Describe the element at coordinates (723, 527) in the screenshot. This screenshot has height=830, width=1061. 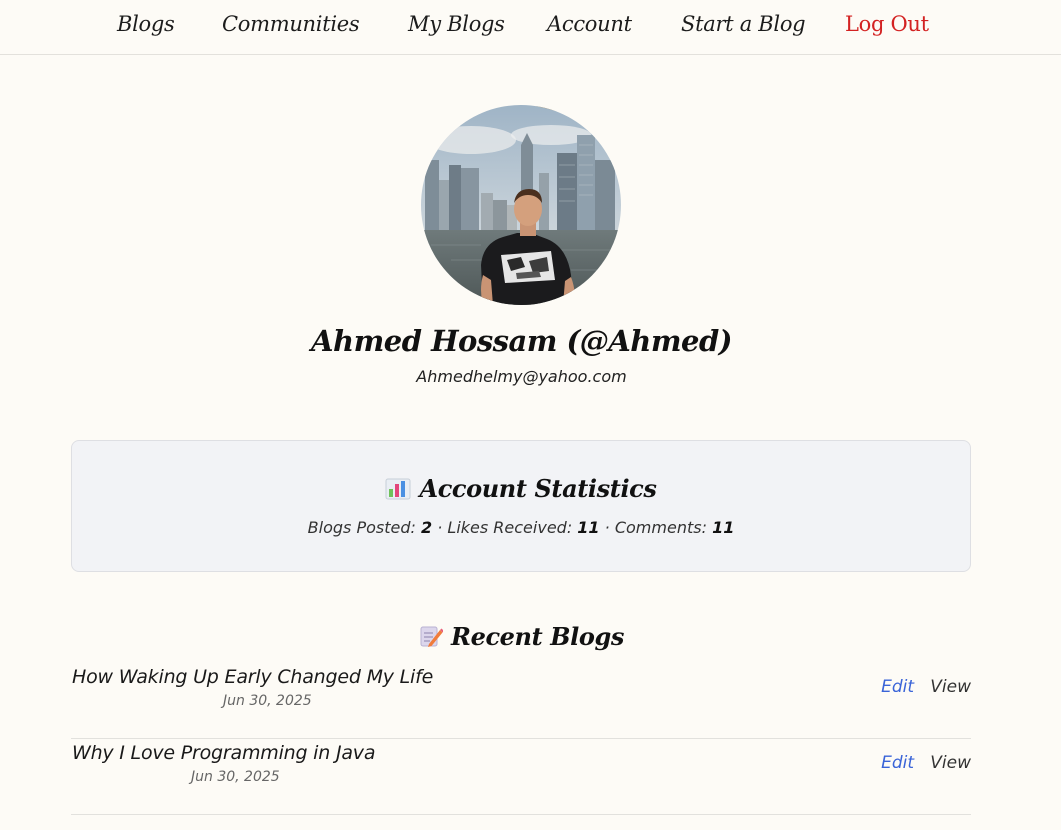
I see `comments-value: 11` at that location.